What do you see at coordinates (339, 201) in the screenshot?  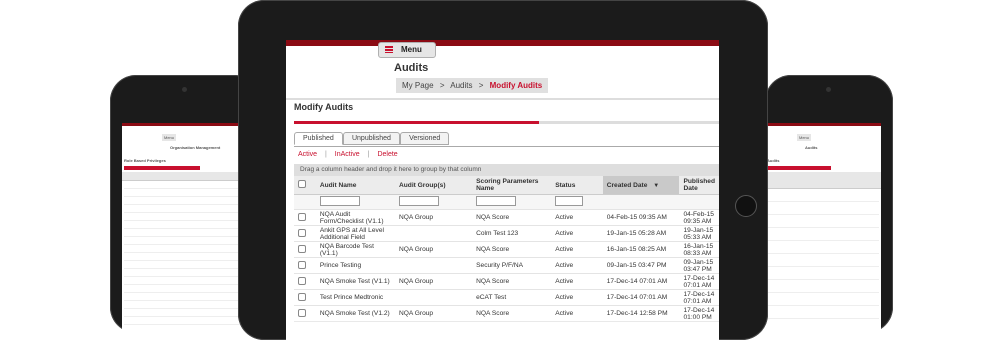 I see `audit-name-filter-input` at bounding box center [339, 201].